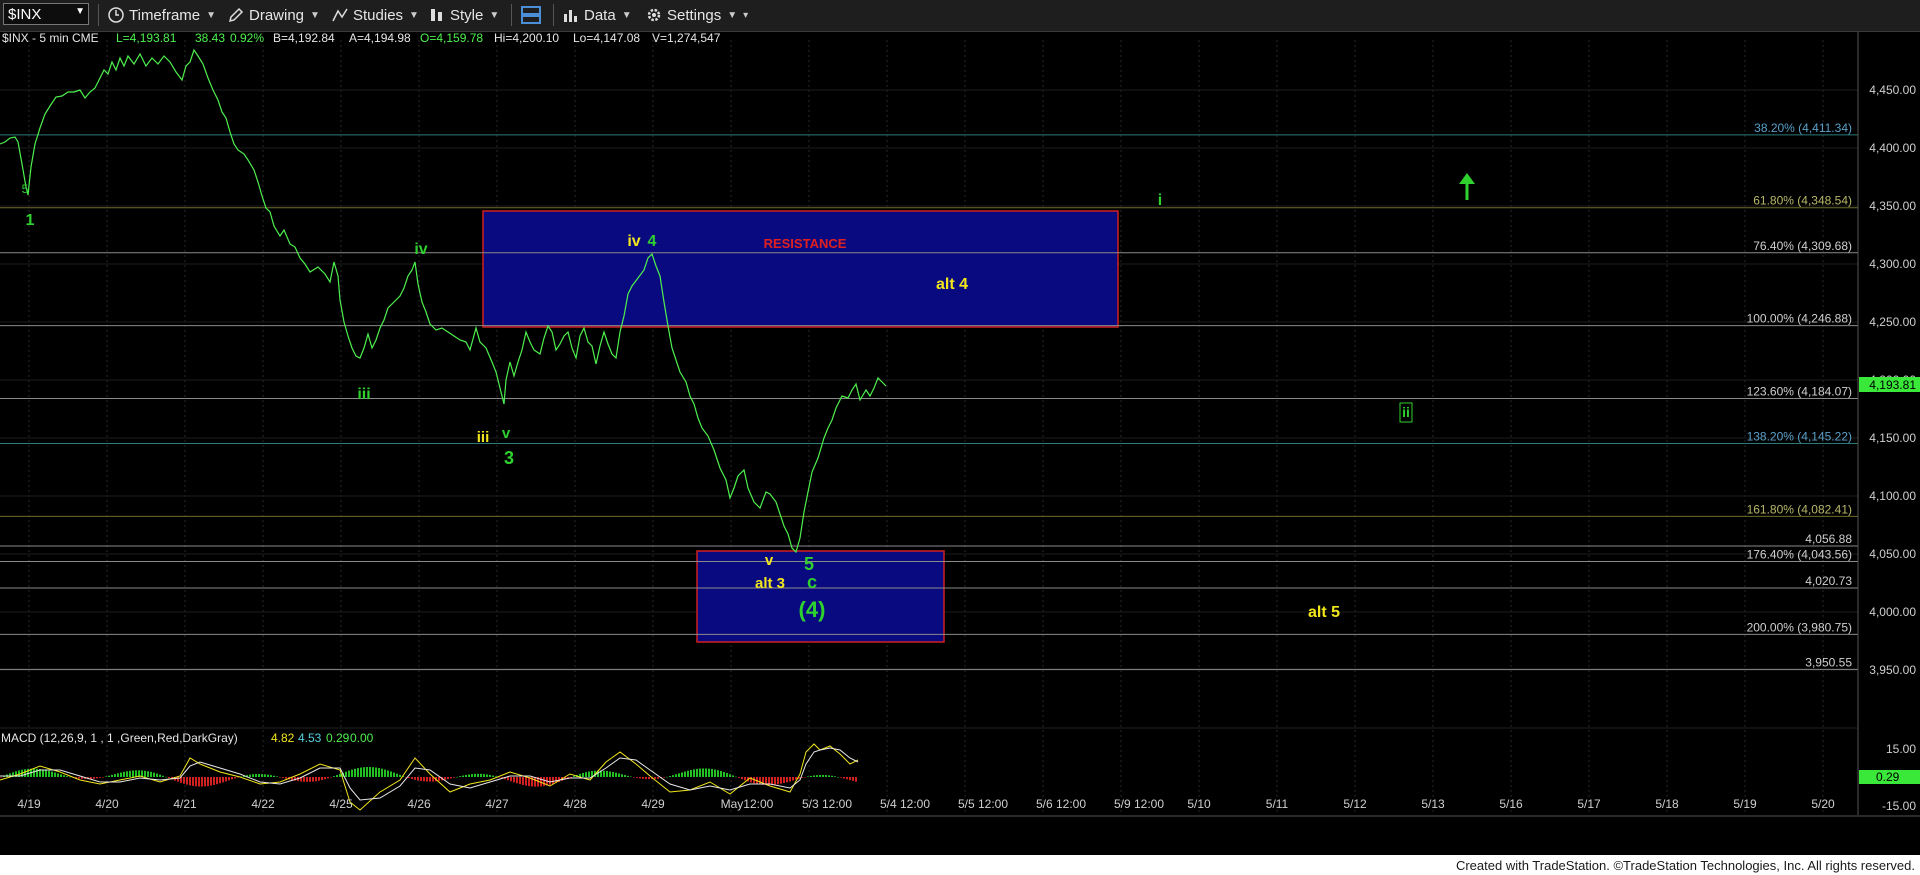 This screenshot has width=1920, height=875. I want to click on gear-icon, so click(654, 15).